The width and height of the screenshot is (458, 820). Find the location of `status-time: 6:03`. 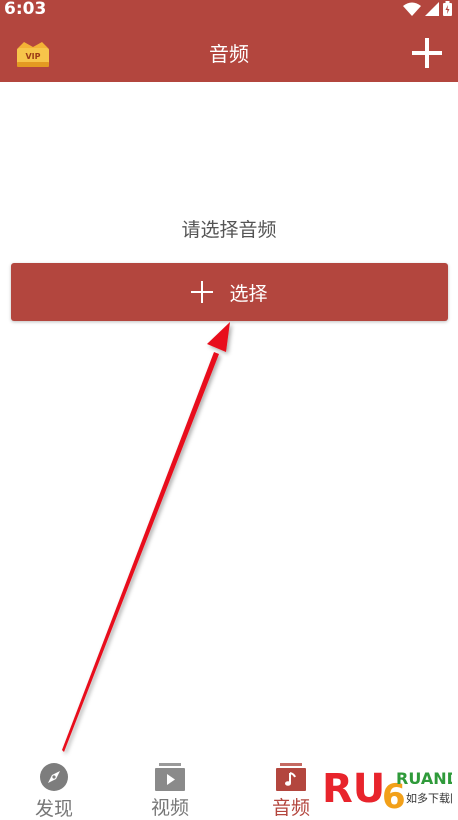

status-time: 6:03 is located at coordinates (25, 9).